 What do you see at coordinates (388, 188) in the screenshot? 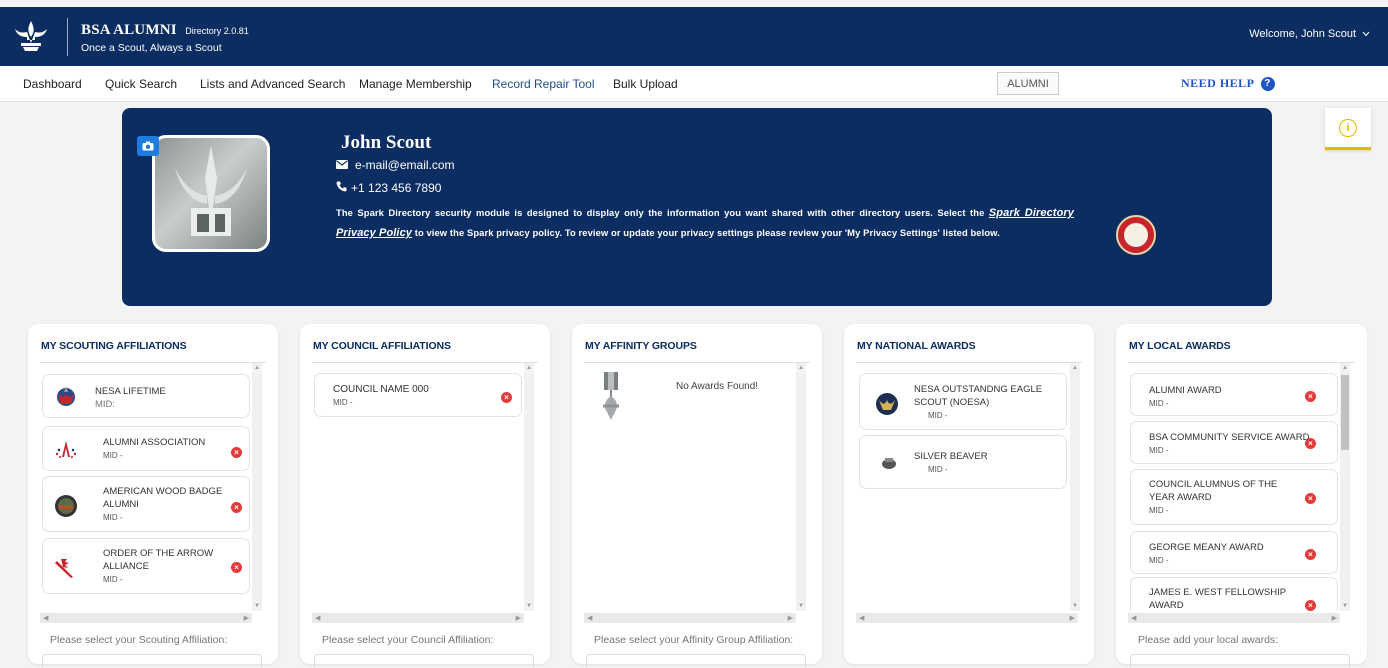
I see `profile-phone-row: +1 123 456 7890` at bounding box center [388, 188].